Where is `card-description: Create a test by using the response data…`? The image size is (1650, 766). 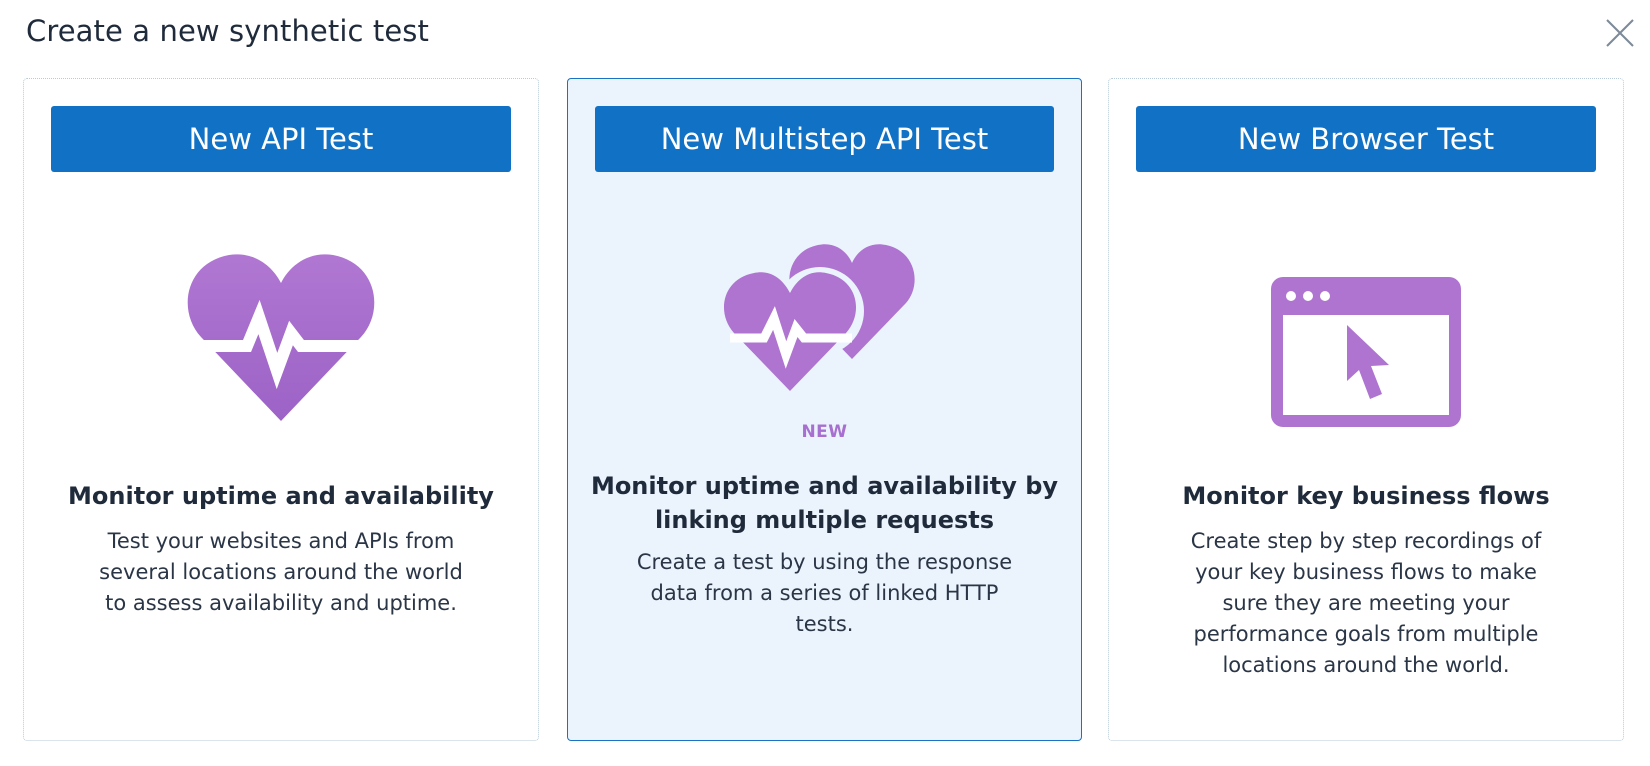 card-description: Create a test by using the response data… is located at coordinates (824, 593).